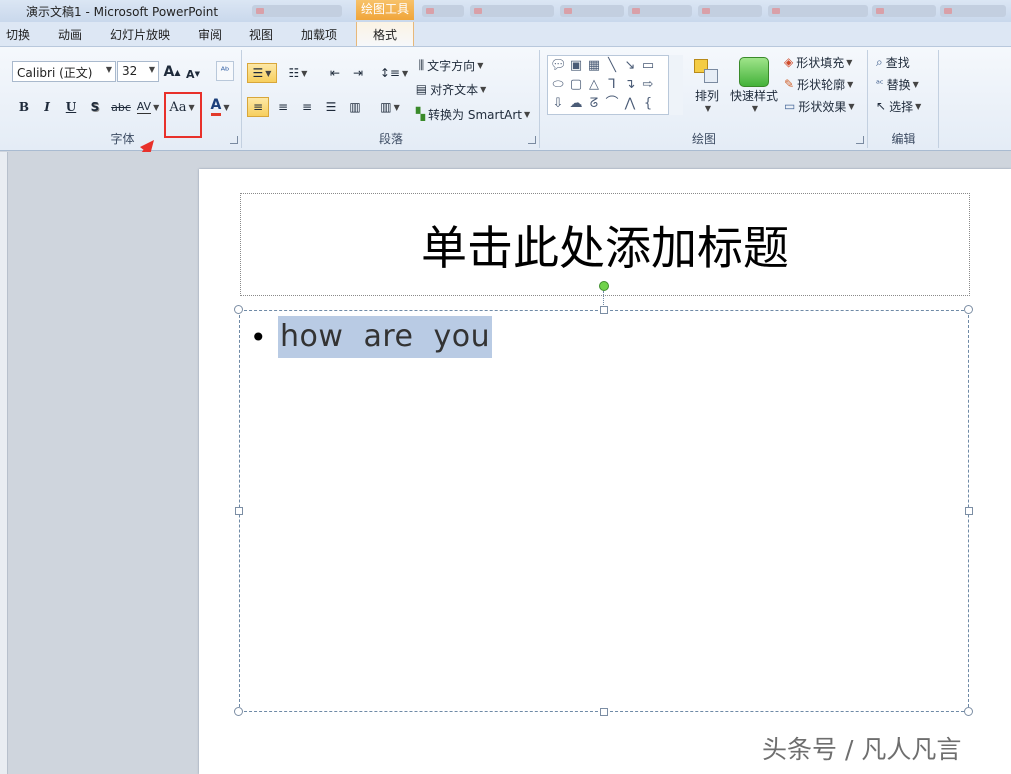 This screenshot has width=1011, height=774. I want to click on clear-formatting-icon: ᴬᵇ, so click(225, 71).